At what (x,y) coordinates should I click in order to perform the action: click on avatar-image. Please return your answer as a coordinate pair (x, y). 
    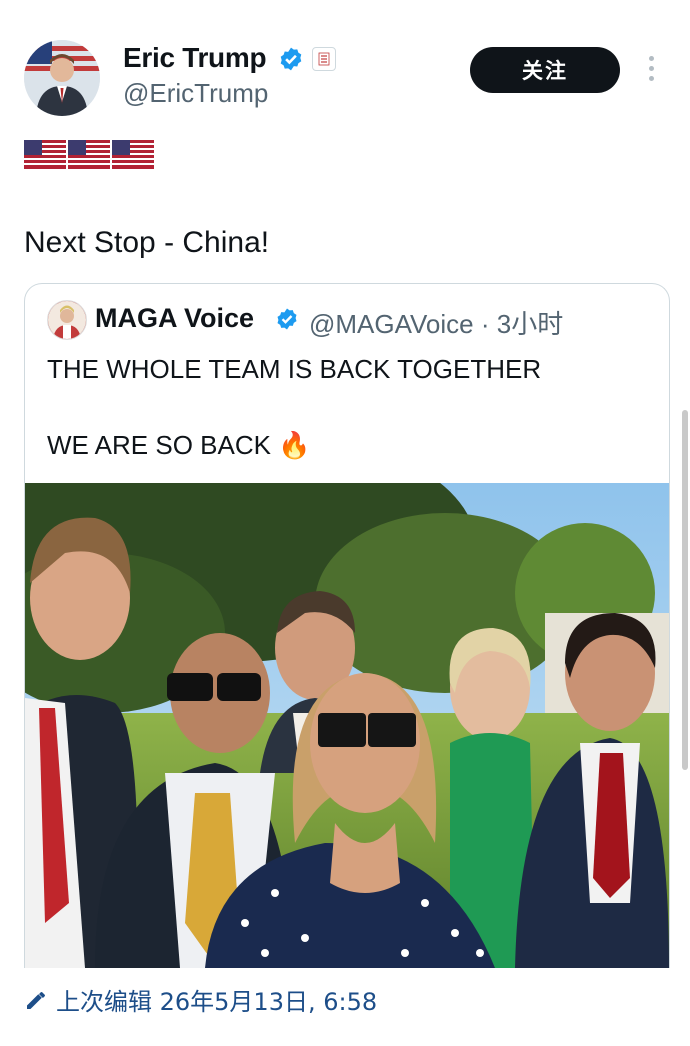
    Looking at the image, I should click on (62, 78).